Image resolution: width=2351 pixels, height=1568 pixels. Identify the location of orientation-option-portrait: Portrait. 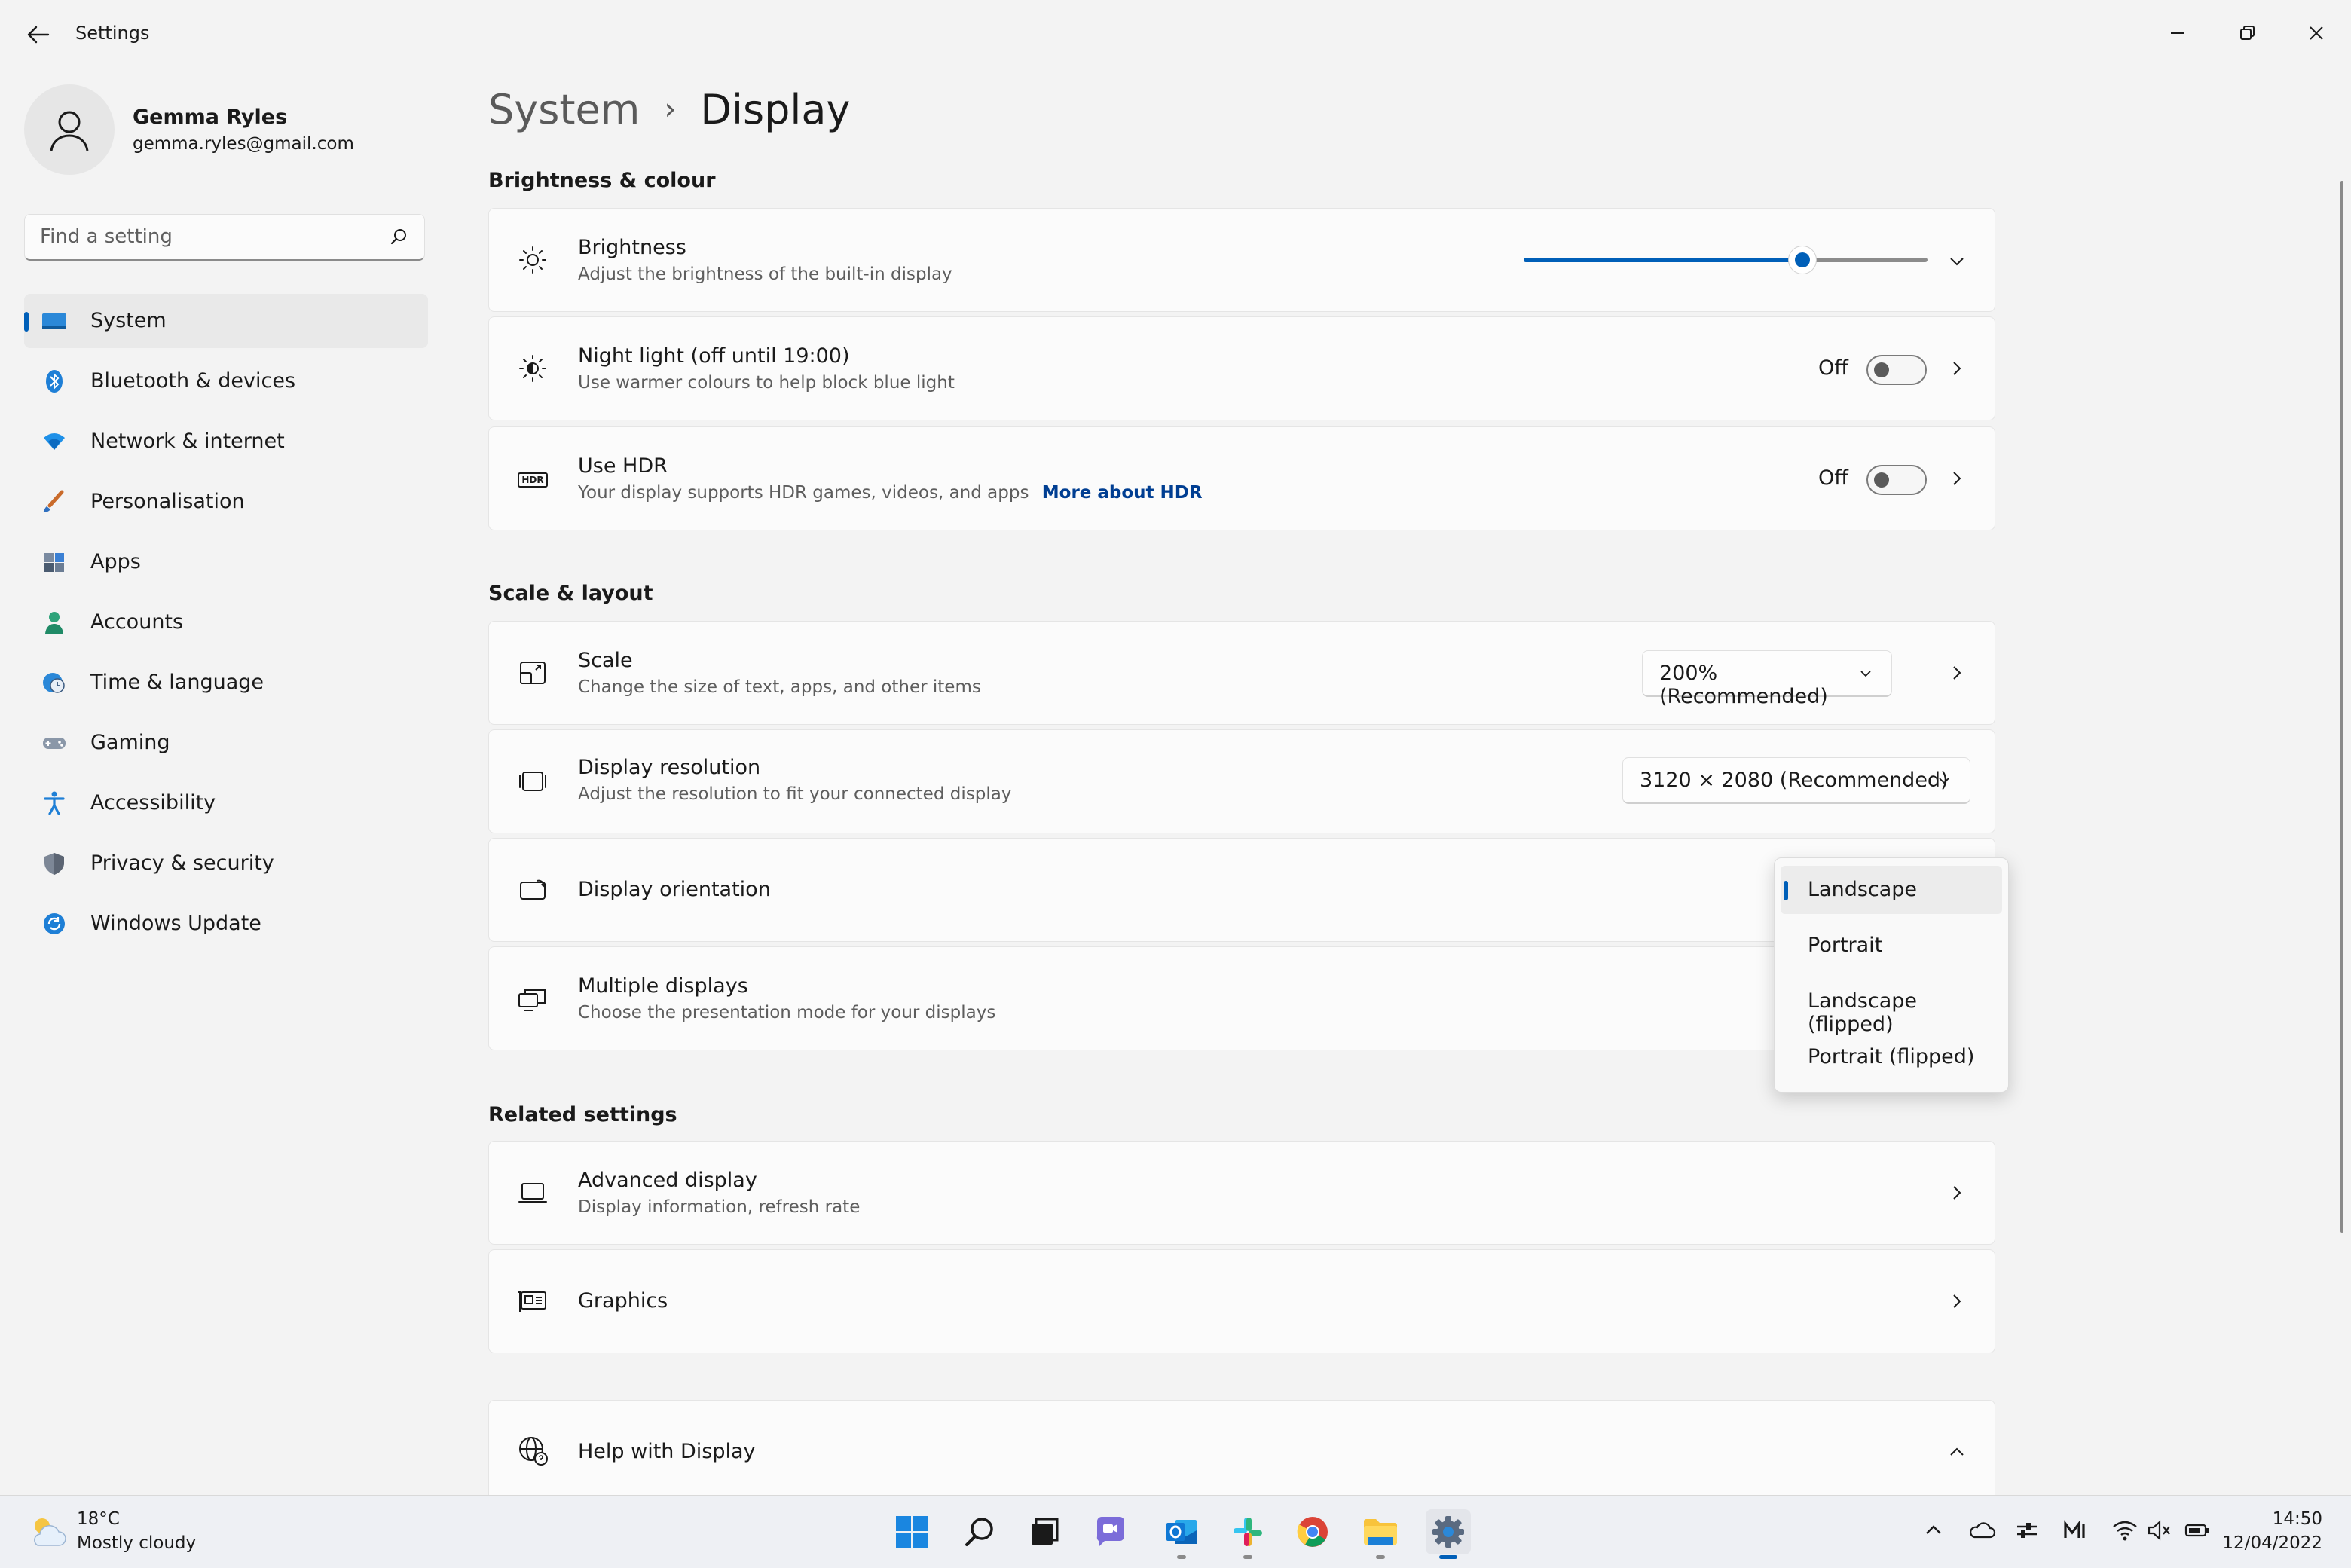
(1891, 946).